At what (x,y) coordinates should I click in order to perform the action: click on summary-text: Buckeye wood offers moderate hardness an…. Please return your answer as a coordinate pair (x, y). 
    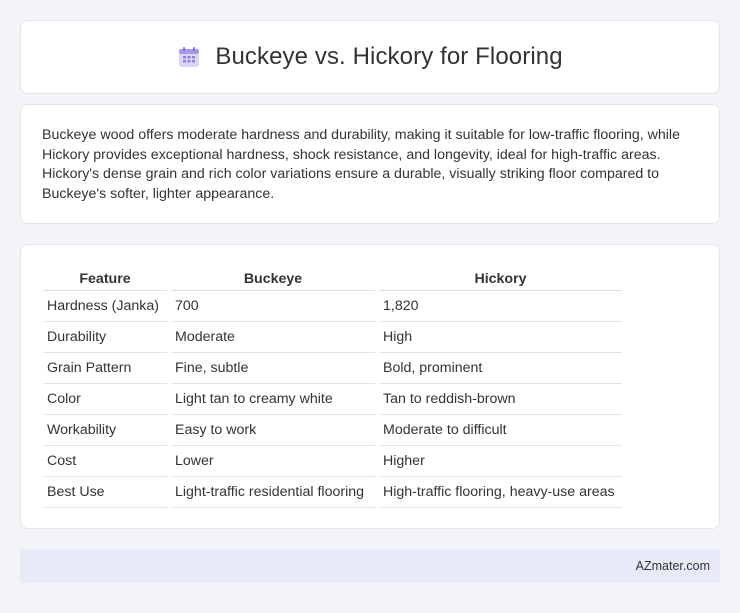
    Looking at the image, I should click on (361, 164).